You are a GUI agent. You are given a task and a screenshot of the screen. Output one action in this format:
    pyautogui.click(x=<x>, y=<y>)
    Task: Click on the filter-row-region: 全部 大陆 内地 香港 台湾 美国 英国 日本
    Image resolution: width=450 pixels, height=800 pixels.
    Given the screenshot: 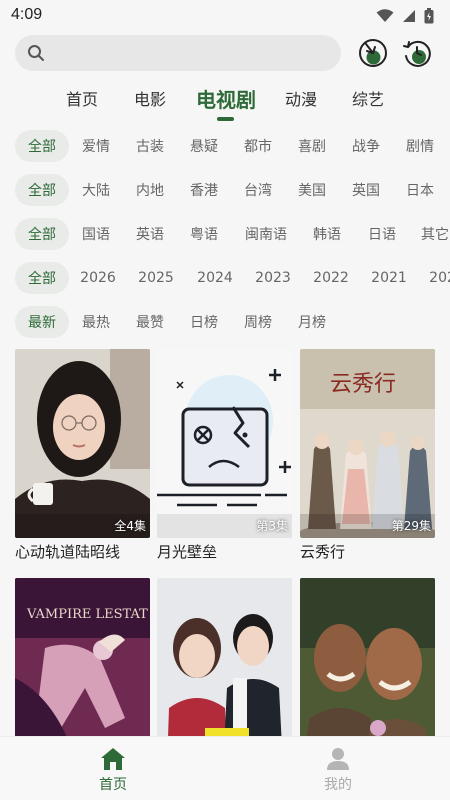 What is the action you would take?
    pyautogui.click(x=225, y=190)
    